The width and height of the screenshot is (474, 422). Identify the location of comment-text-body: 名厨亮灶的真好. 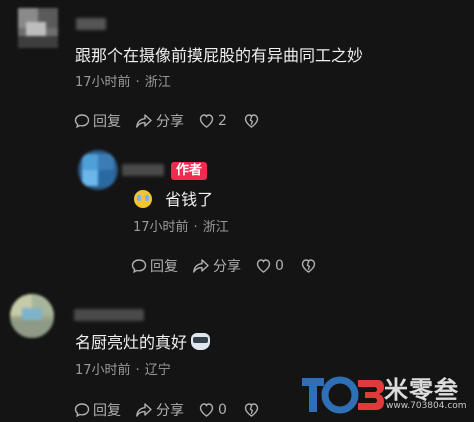
(131, 342).